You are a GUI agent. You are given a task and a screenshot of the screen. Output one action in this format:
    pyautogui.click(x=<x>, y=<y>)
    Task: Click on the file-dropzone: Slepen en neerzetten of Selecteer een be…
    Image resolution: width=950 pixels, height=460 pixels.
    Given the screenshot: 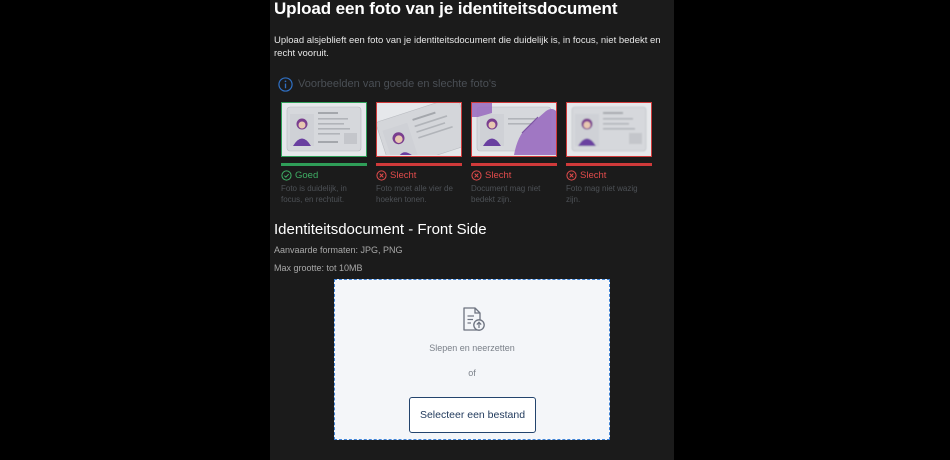 What is the action you would take?
    pyautogui.click(x=472, y=359)
    